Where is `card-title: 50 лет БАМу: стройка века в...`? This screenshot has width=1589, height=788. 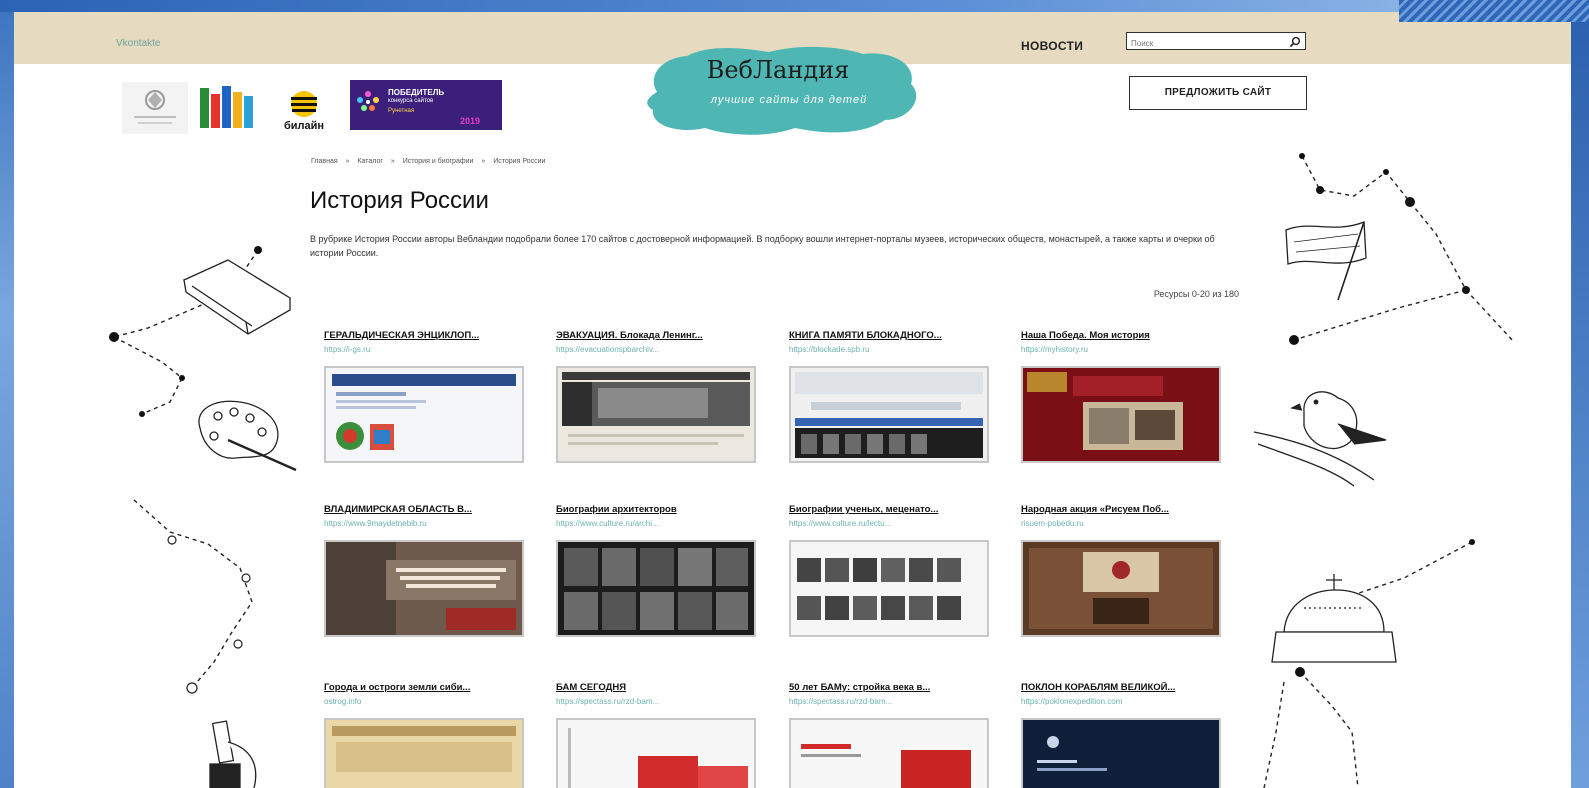
card-title: 50 лет БАМу: стройка века в... is located at coordinates (891, 687).